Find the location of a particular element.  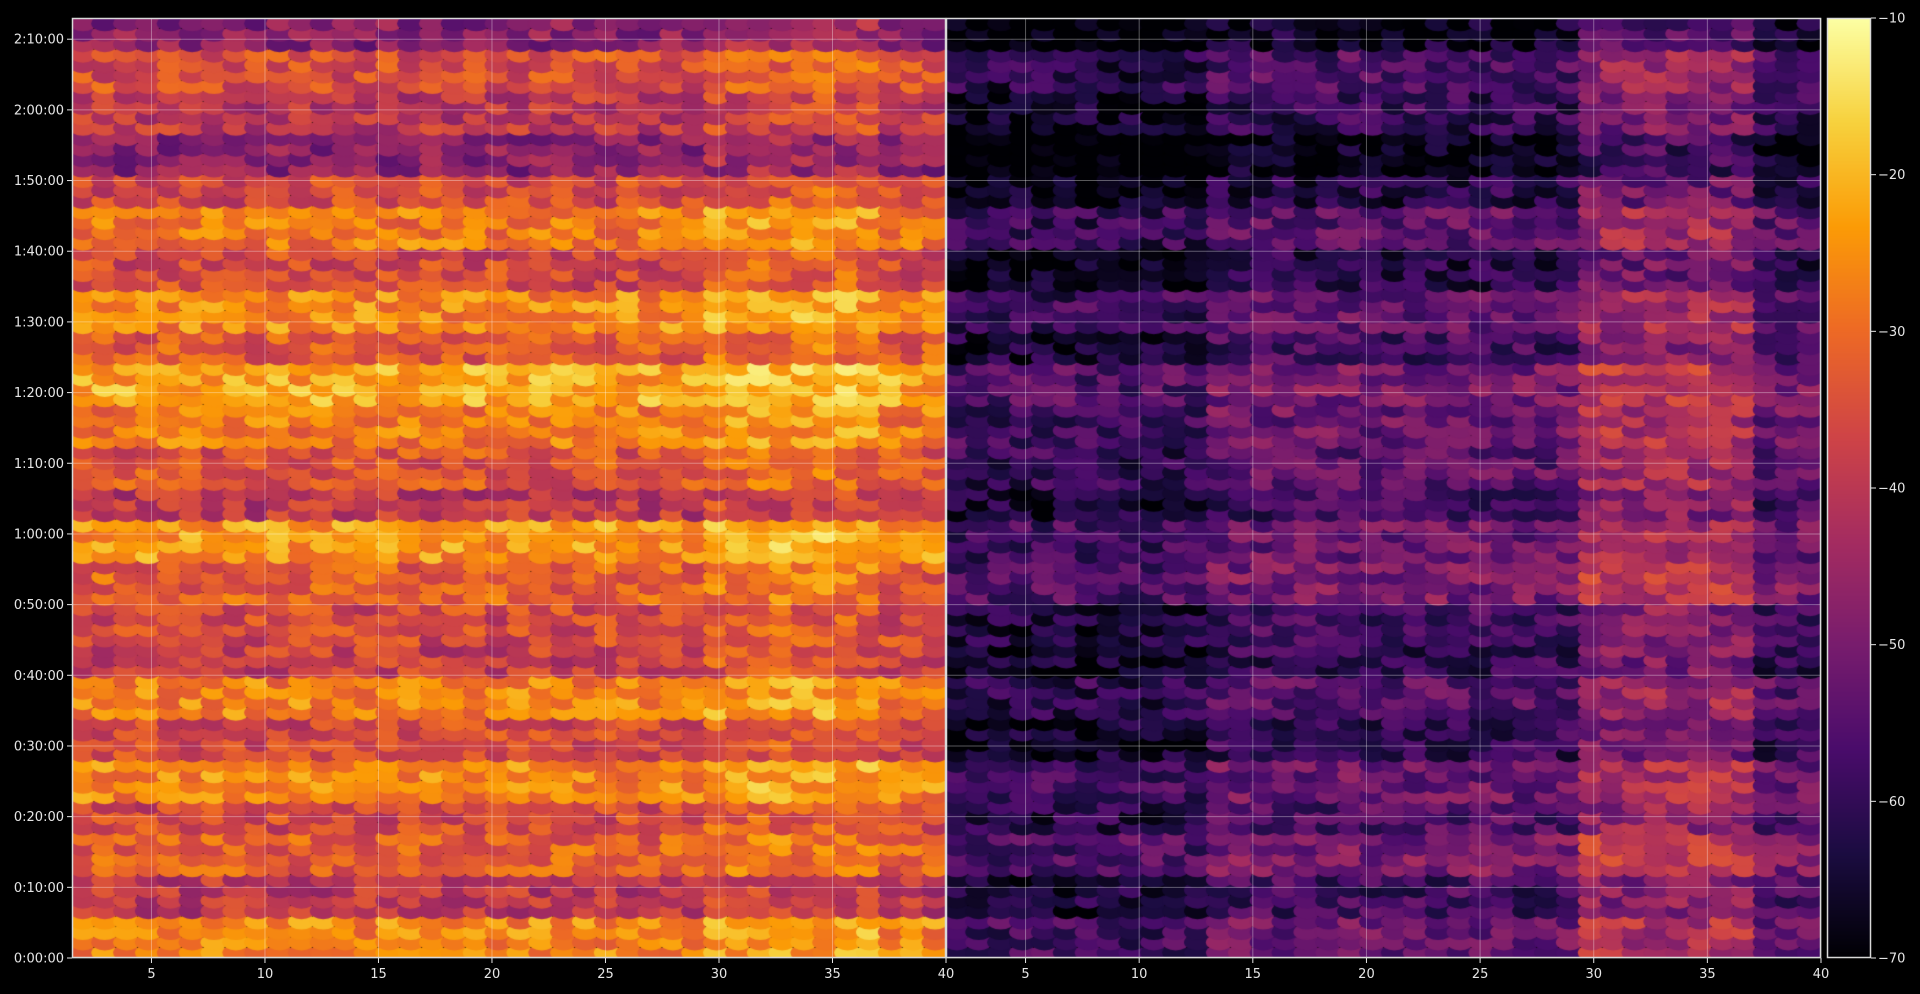

y-tick-label: 1:30:00 is located at coordinates (39, 322).